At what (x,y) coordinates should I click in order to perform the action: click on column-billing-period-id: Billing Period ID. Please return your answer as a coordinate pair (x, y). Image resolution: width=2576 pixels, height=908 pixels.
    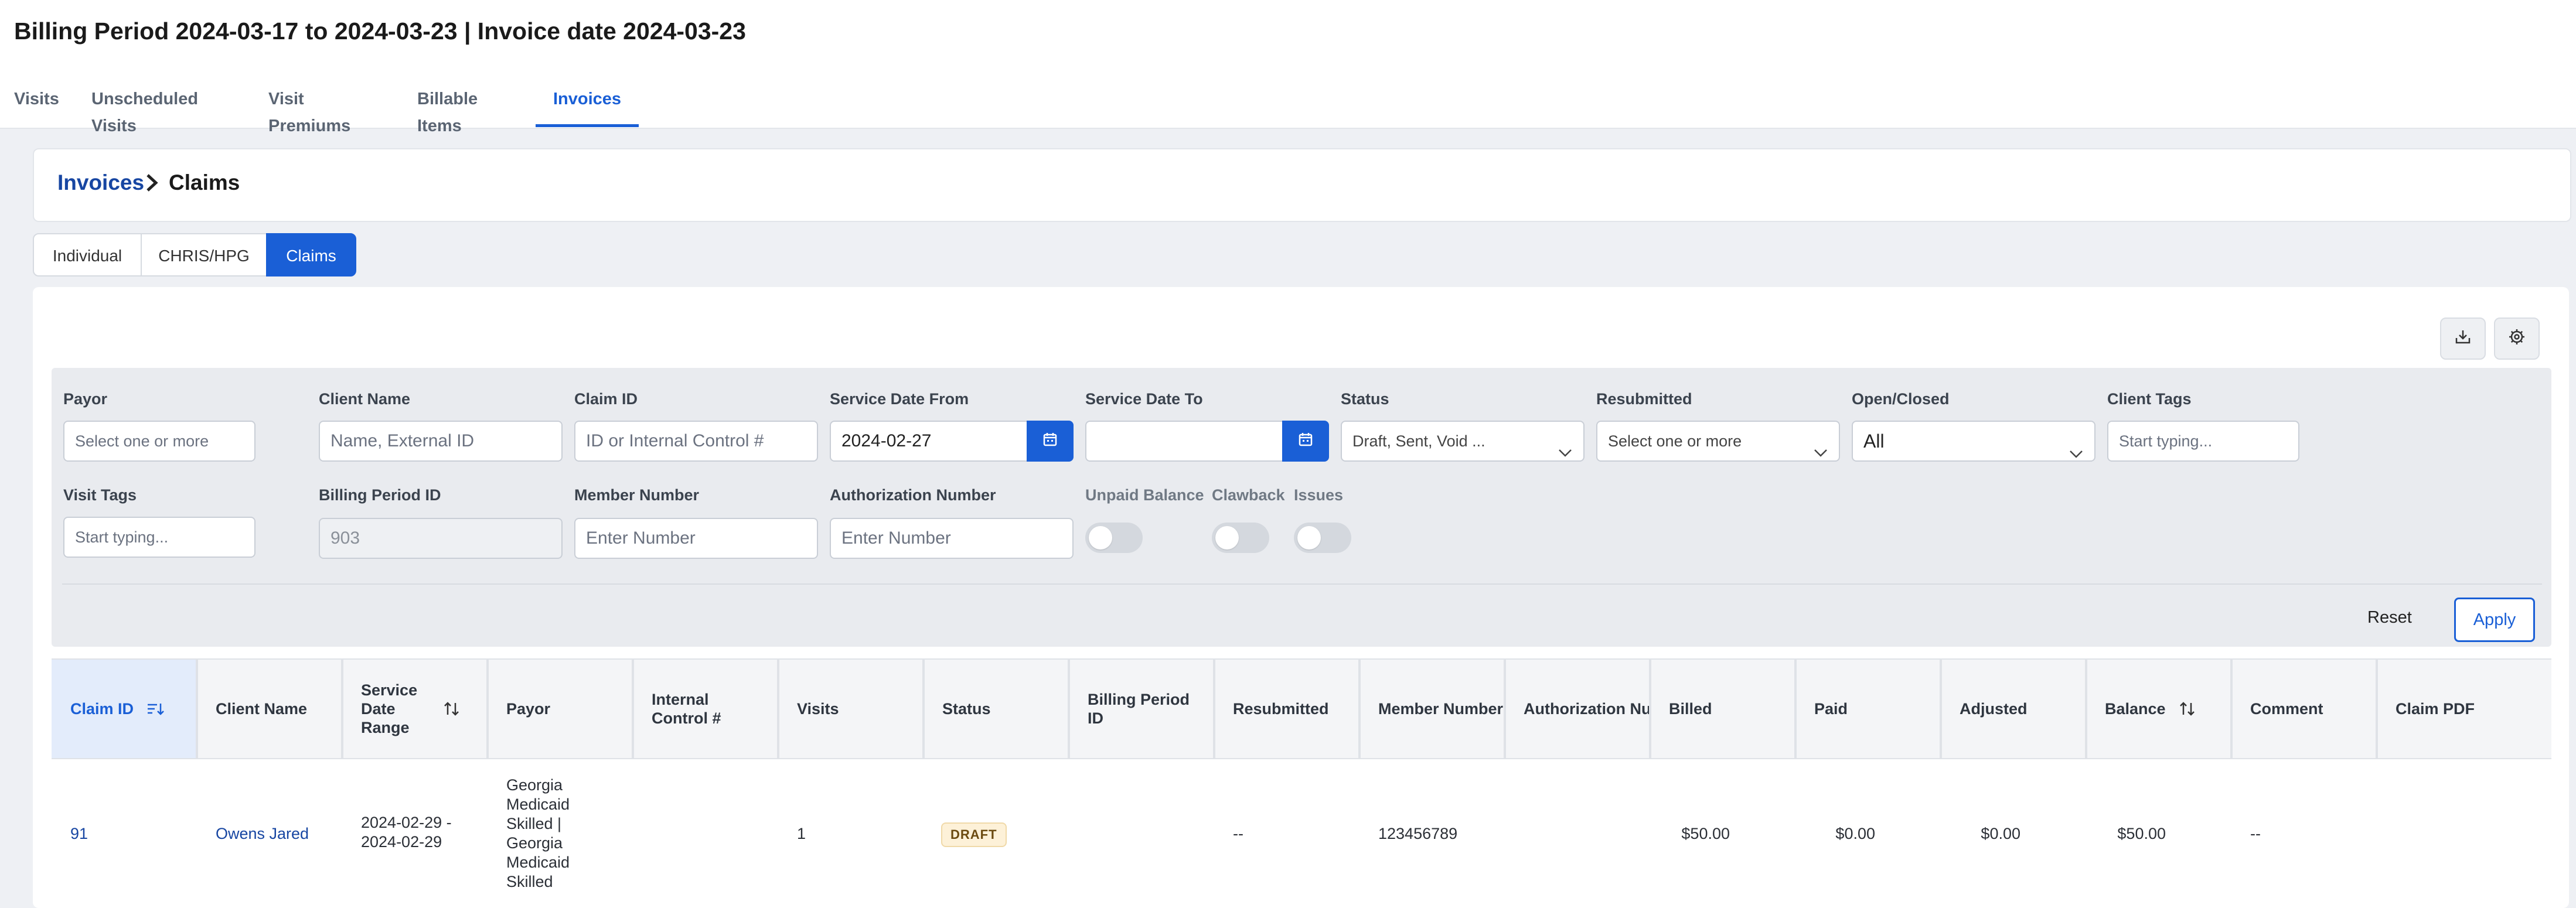
    Looking at the image, I should click on (1142, 709).